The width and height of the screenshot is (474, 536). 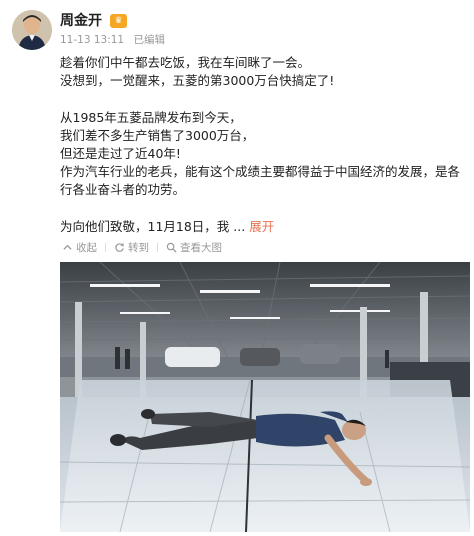 I want to click on edit-status: 已编辑, so click(x=149, y=40).